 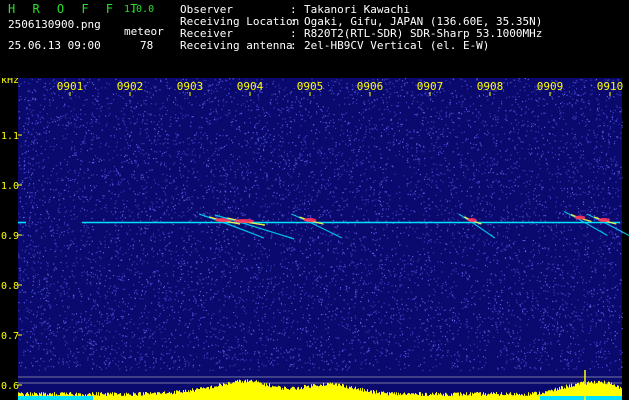 I want to click on detection-count: 78, so click(x=147, y=45).